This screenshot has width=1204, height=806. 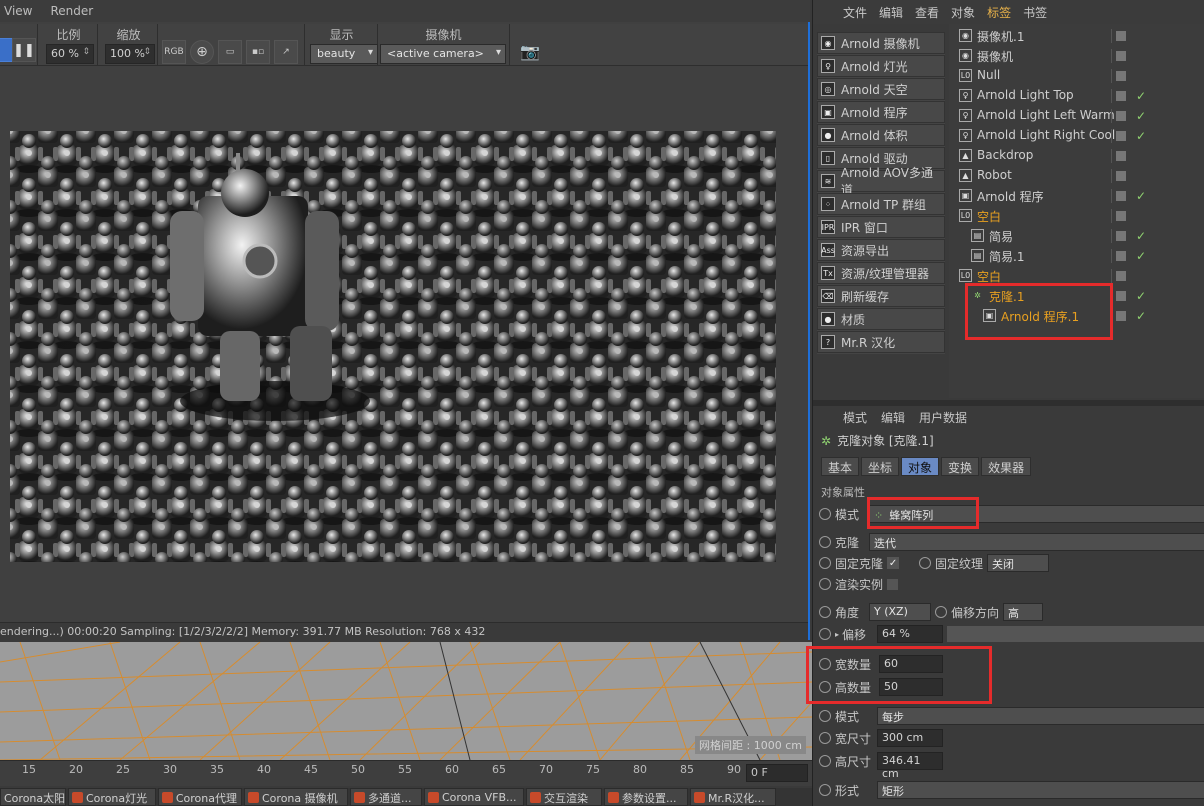 What do you see at coordinates (837, 634) in the screenshot?
I see `expand-arrow-icon: ▸` at bounding box center [837, 634].